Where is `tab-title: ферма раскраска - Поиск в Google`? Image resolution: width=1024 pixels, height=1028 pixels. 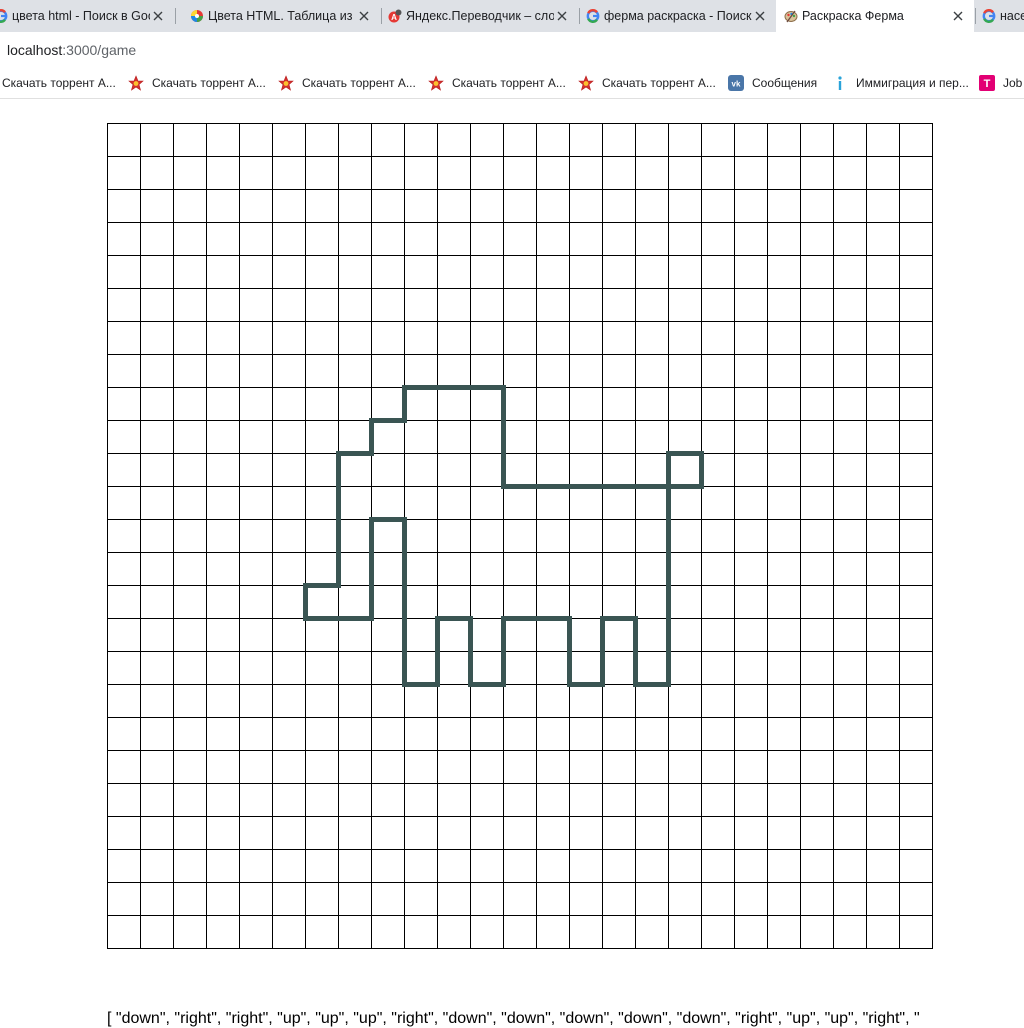
tab-title: ферма раскраска - Поиск в Google is located at coordinates (678, 16).